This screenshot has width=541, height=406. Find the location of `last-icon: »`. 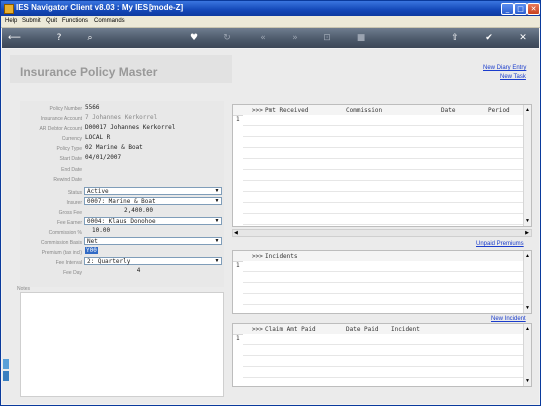

last-icon: » is located at coordinates (295, 38).